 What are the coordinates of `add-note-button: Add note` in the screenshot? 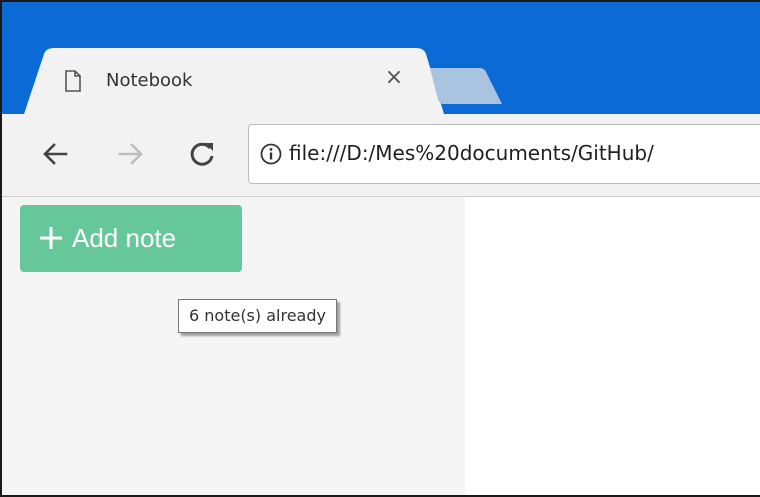 It's located at (131, 238).